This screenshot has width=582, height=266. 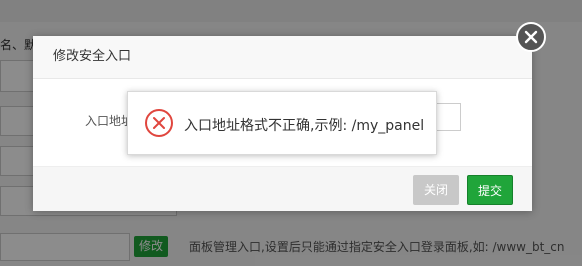 I want to click on error-x-icon, so click(x=159, y=123).